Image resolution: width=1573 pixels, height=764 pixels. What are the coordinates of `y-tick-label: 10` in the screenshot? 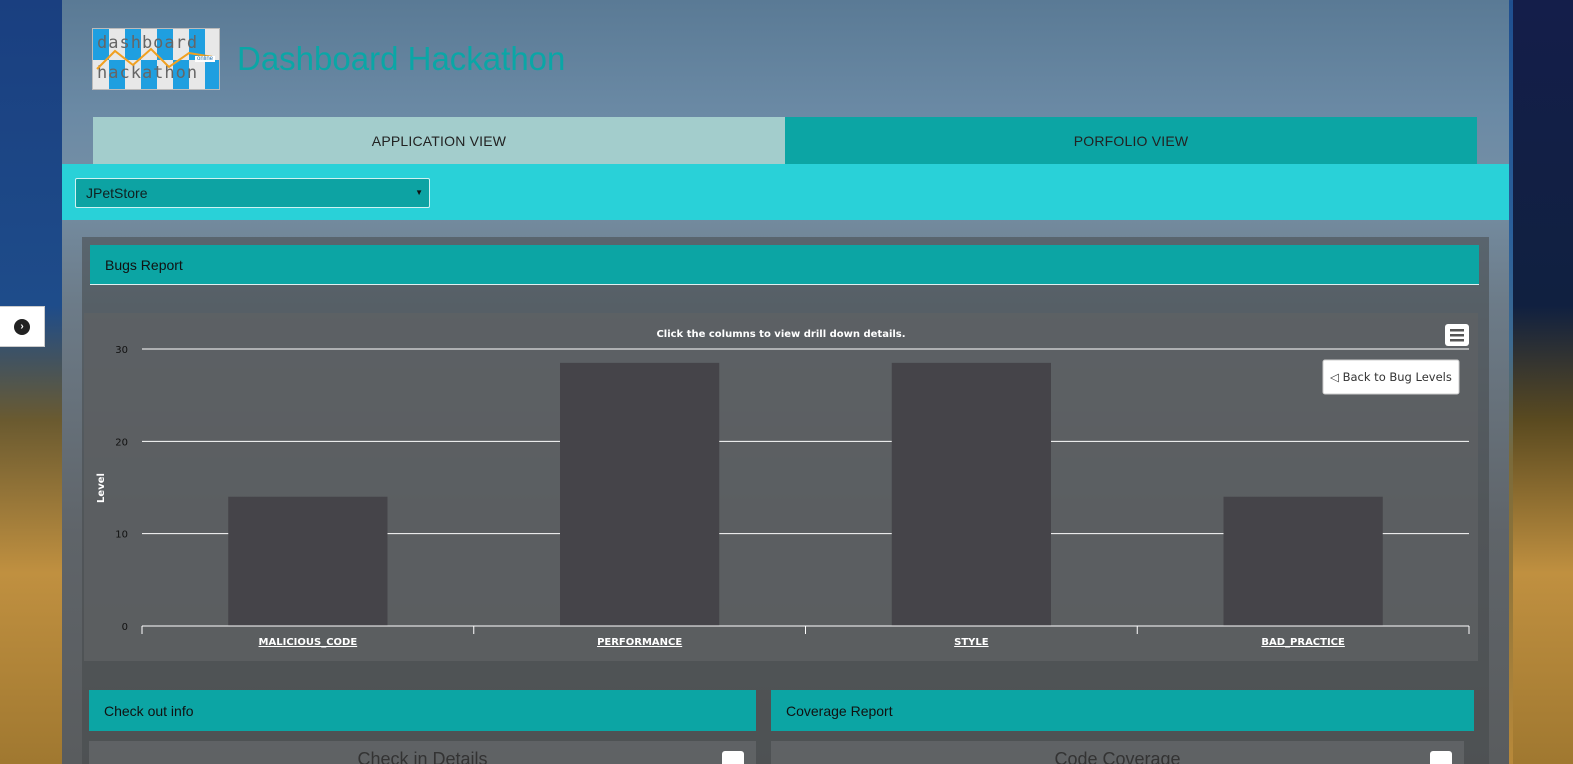 It's located at (121, 535).